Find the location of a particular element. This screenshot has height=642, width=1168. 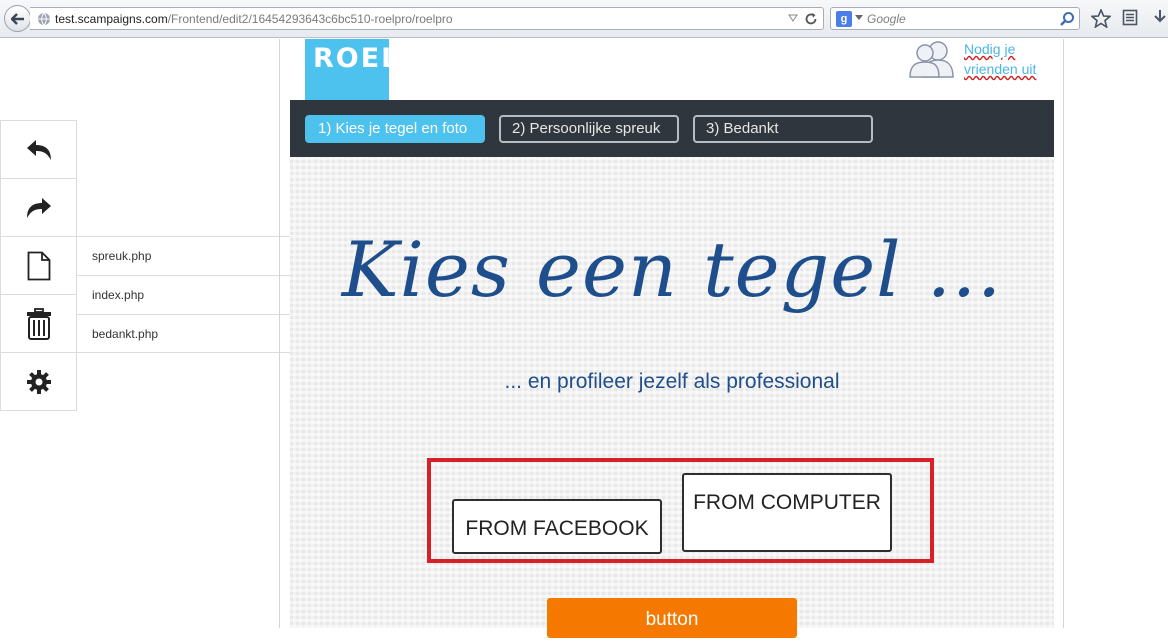

page-border-left is located at coordinates (279, 333).